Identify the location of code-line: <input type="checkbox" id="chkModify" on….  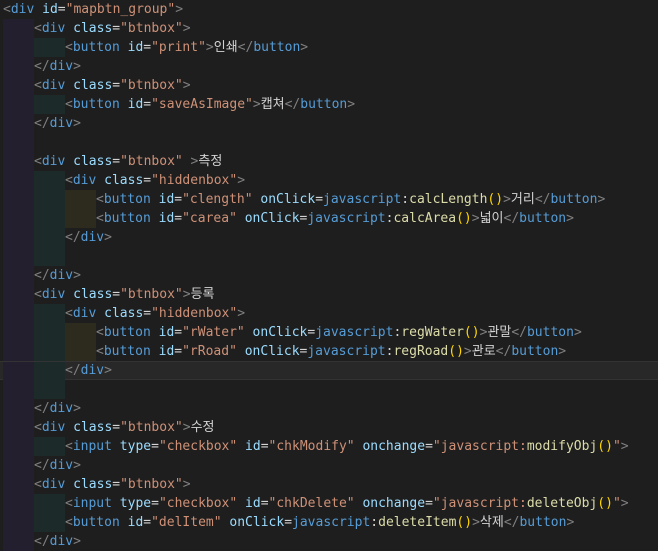
(329, 446).